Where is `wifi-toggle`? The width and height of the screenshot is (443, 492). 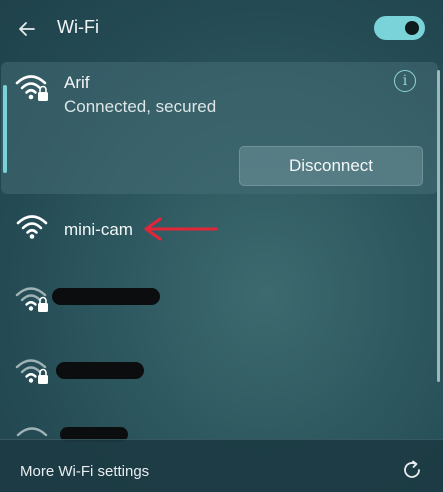 wifi-toggle is located at coordinates (399, 28).